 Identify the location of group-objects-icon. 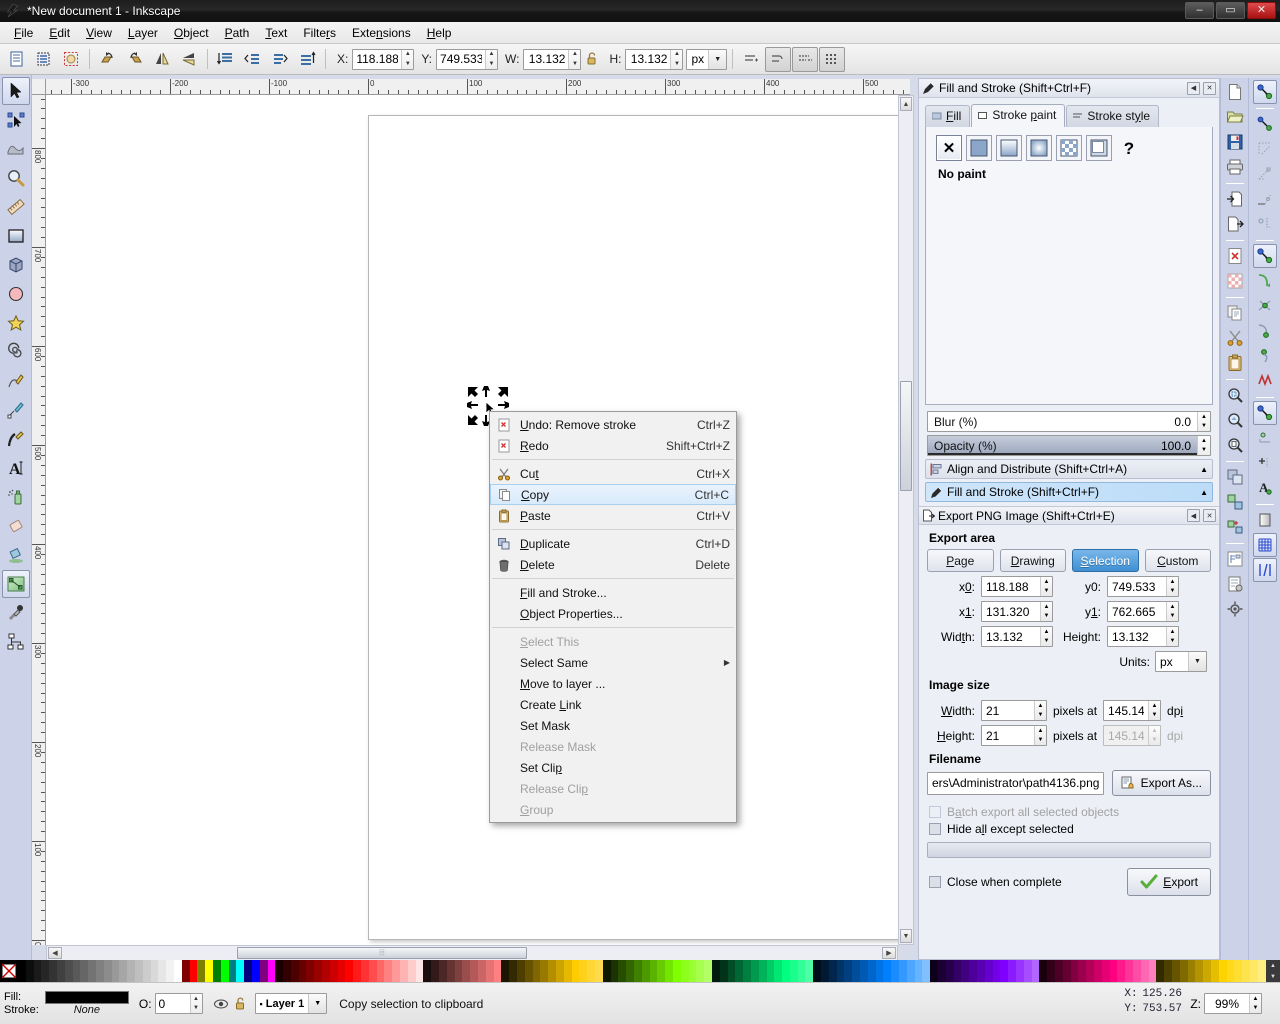
(1235, 502).